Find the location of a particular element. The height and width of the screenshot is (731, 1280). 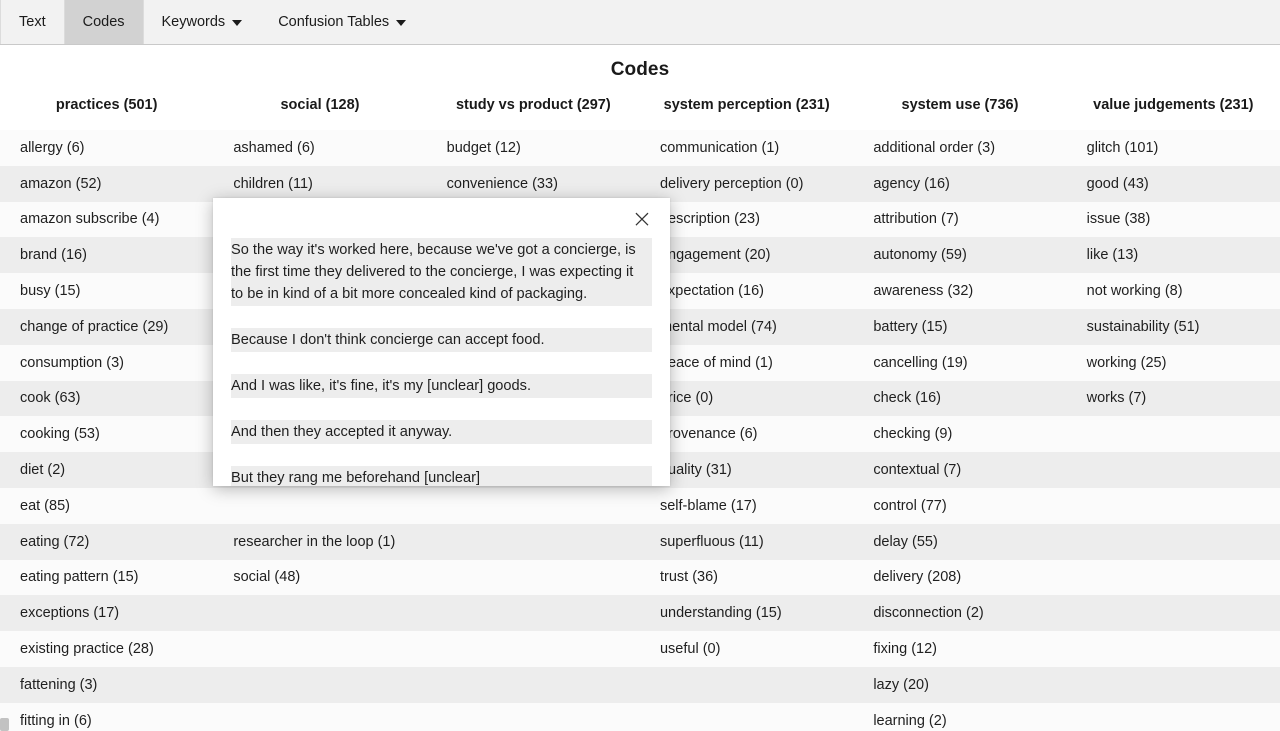

code-row: social (48) is located at coordinates (320, 577).